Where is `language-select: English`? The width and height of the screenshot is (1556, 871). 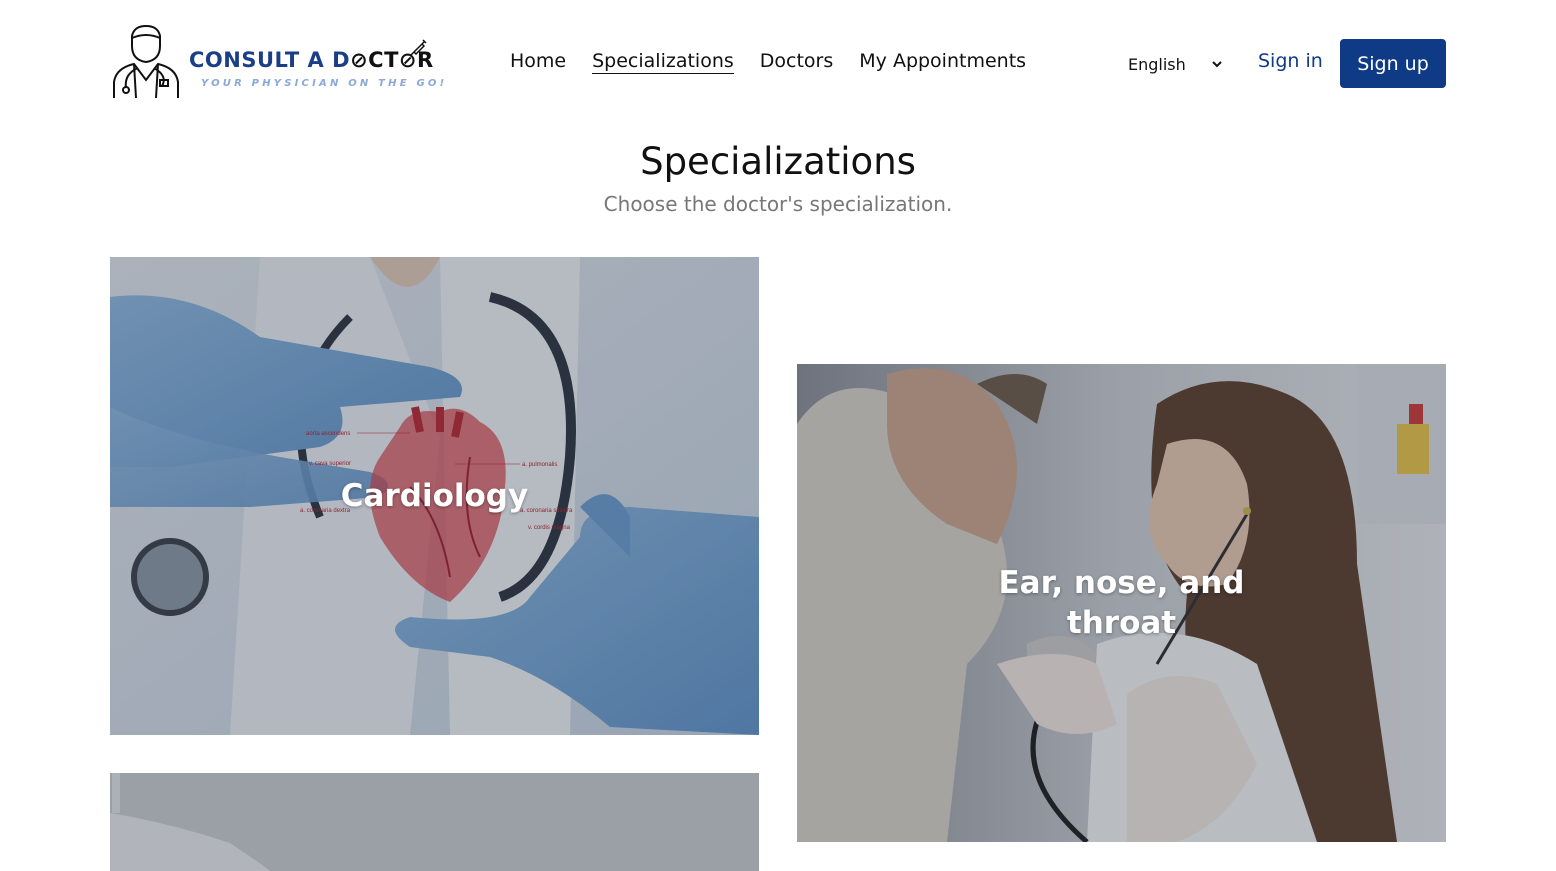 language-select: English is located at coordinates (1176, 64).